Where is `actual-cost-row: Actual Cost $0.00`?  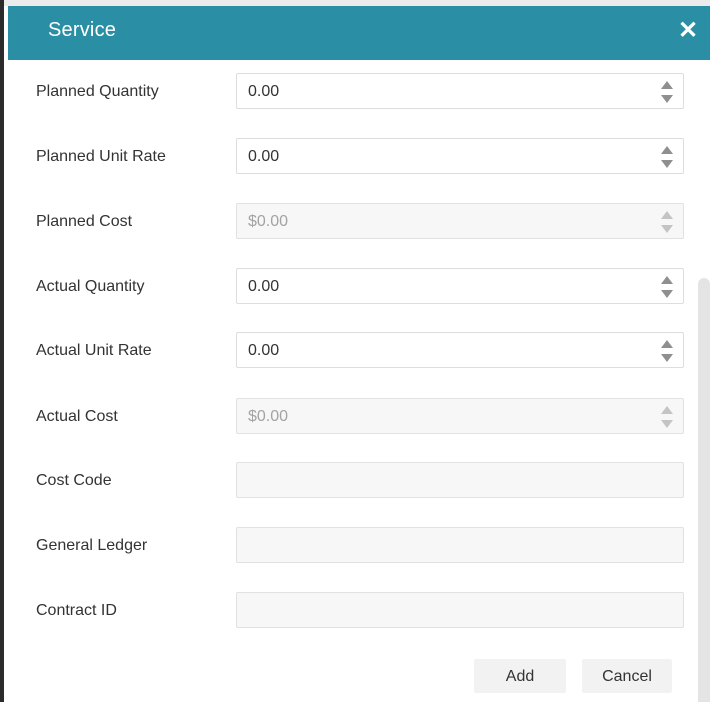 actual-cost-row: Actual Cost $0.00 is located at coordinates (357, 416).